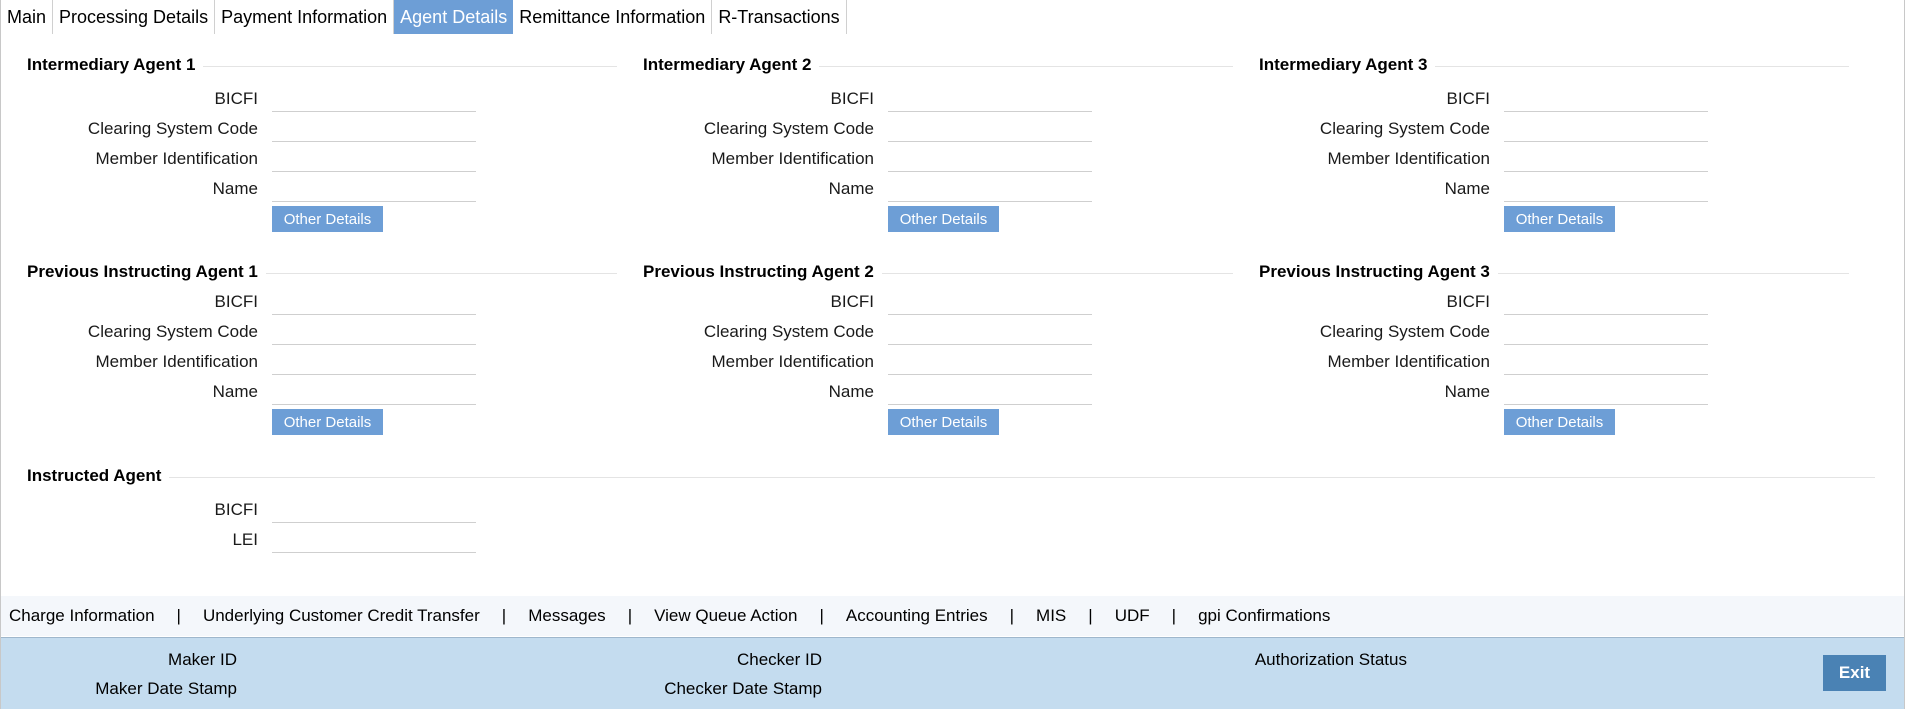 This screenshot has width=1905, height=709. Describe the element at coordinates (134, 17) in the screenshot. I see `tab-processing-details: Processing Details` at that location.